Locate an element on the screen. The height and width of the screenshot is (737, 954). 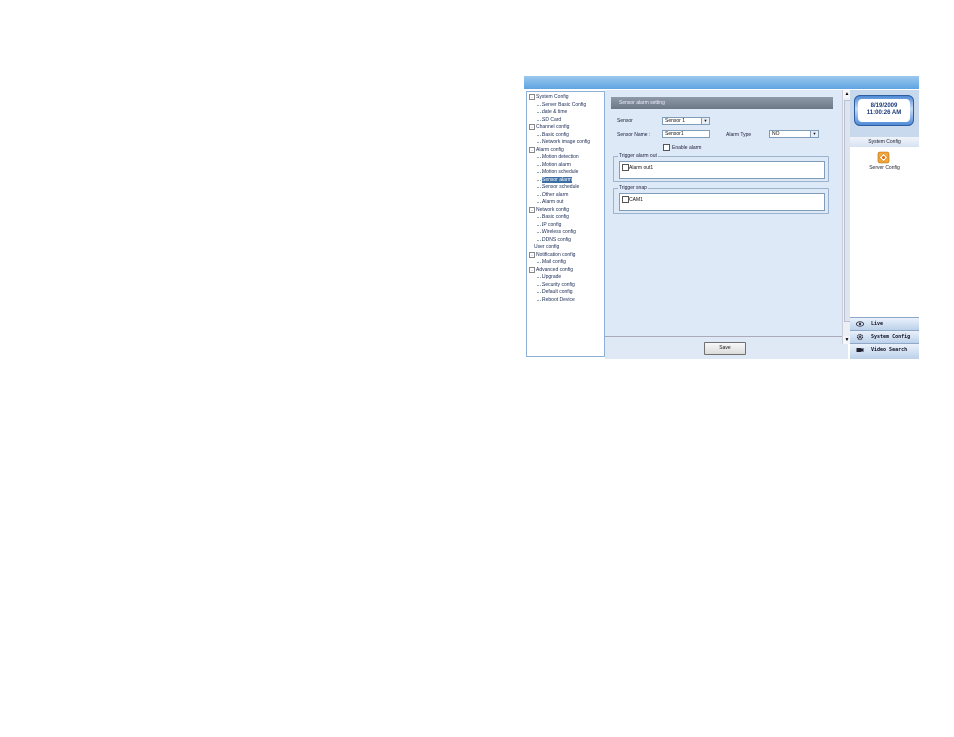
tree-item: User config is located at coordinates (544, 247).